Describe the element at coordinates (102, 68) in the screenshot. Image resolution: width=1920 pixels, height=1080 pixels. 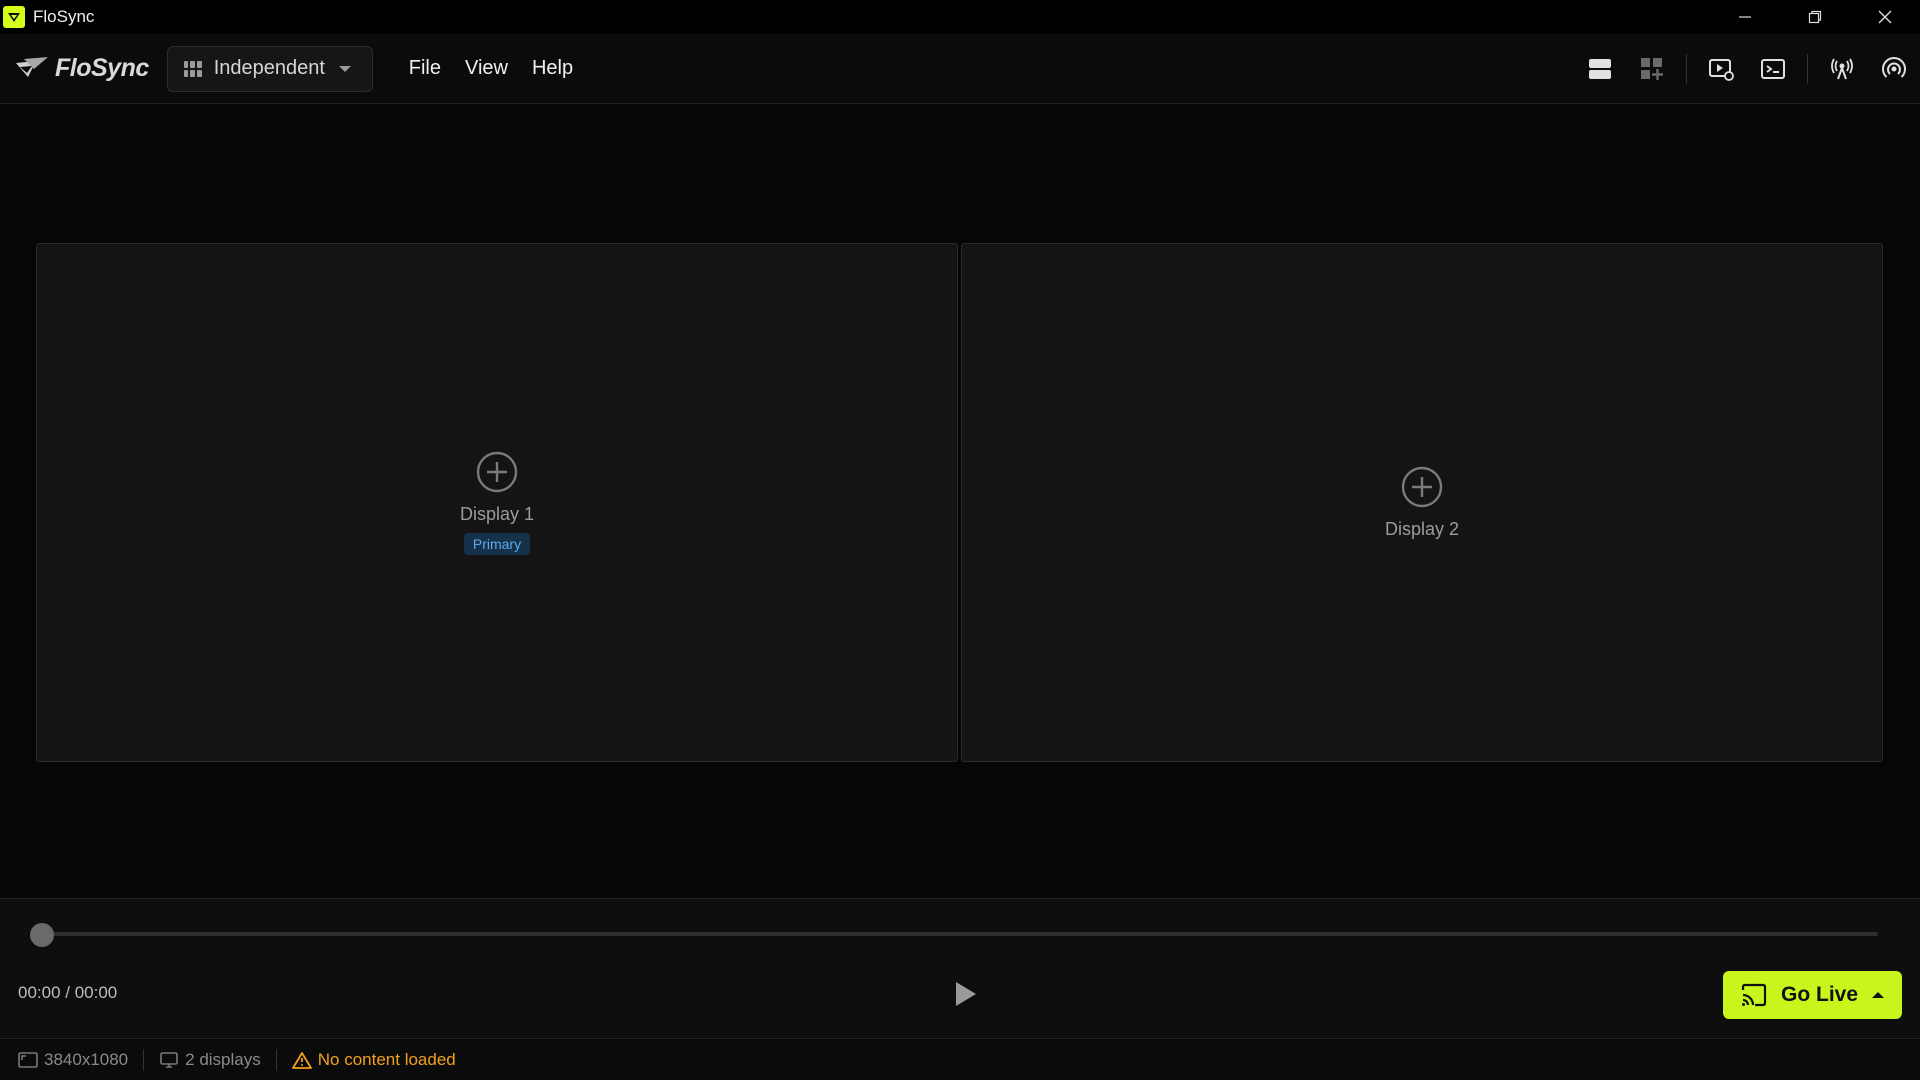
I see `logo-text: FloSync` at that location.